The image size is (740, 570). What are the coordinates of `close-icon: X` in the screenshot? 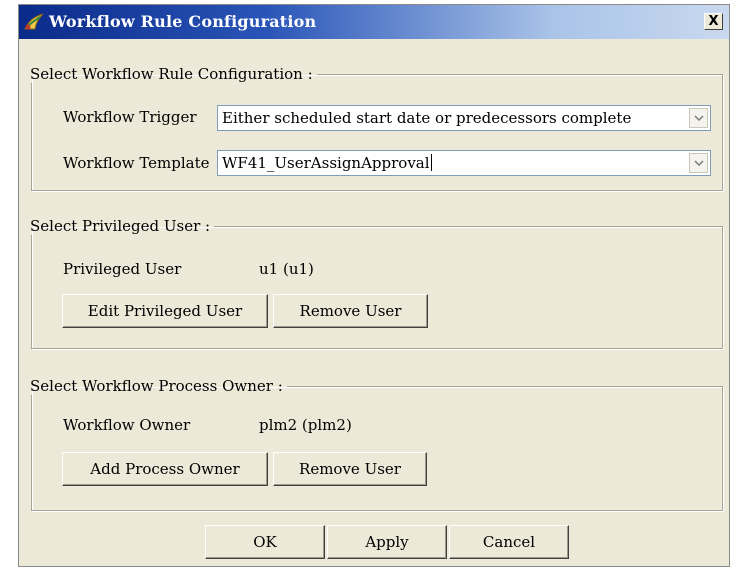 It's located at (713, 21).